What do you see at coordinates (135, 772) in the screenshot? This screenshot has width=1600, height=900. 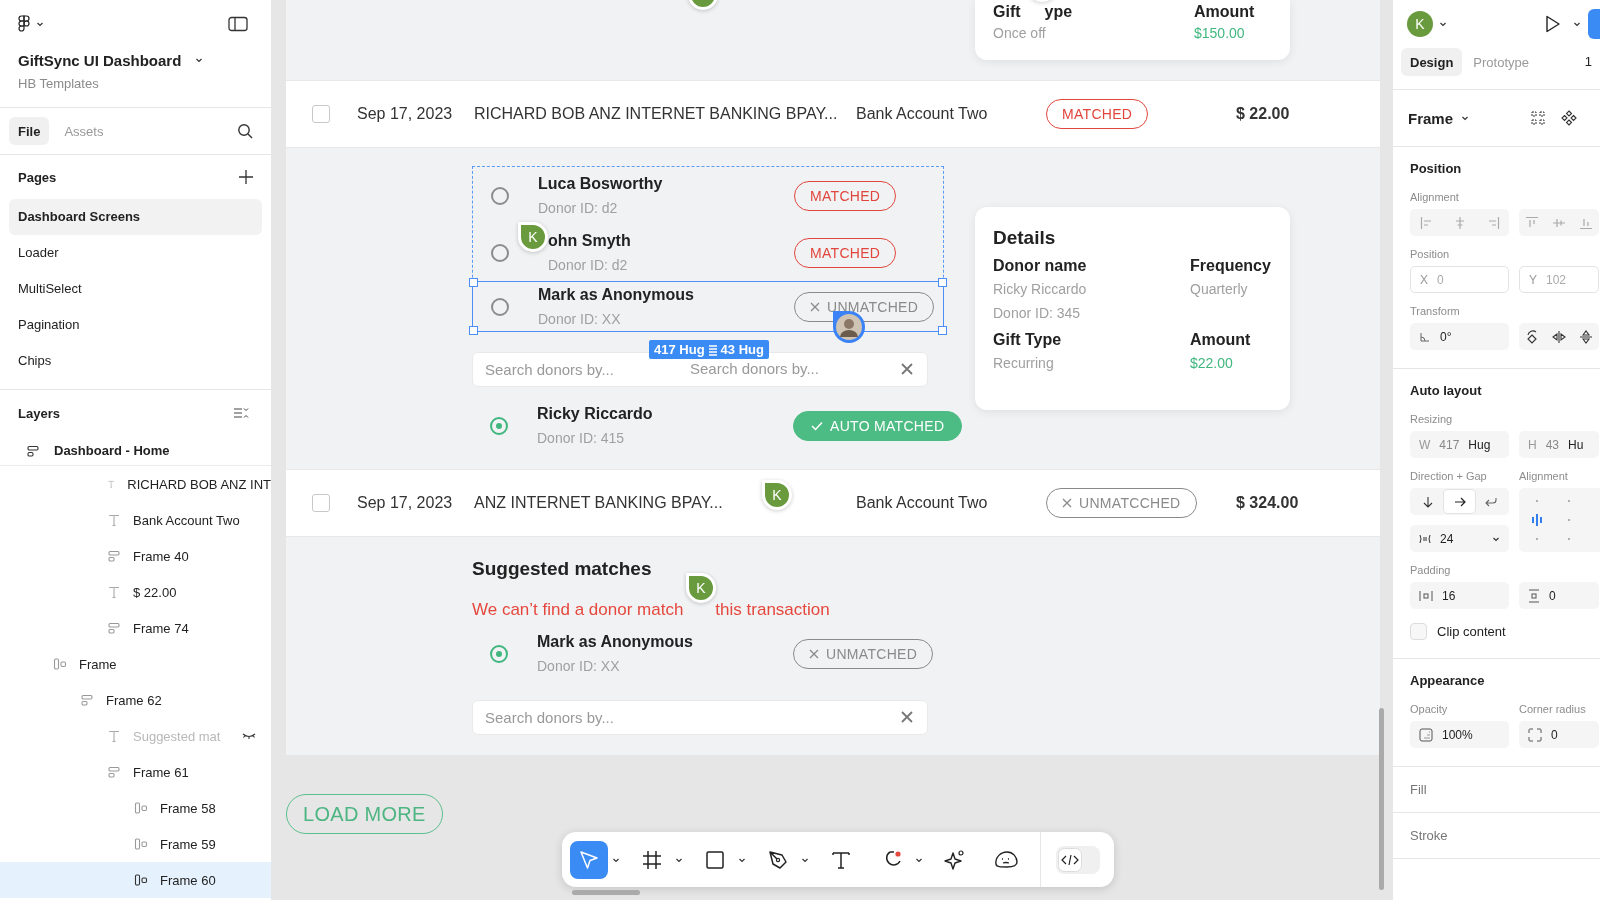 I see `layer-row: Frame 61` at bounding box center [135, 772].